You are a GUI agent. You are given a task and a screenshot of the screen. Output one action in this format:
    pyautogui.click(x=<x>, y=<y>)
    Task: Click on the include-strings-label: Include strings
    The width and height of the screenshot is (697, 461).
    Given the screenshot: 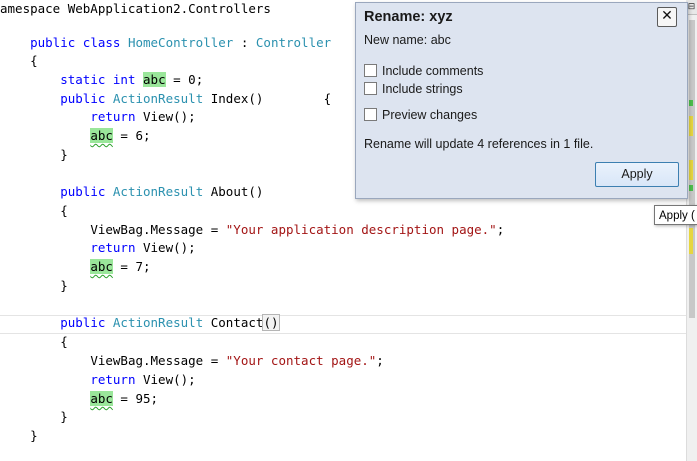 What is the action you would take?
    pyautogui.click(x=422, y=89)
    